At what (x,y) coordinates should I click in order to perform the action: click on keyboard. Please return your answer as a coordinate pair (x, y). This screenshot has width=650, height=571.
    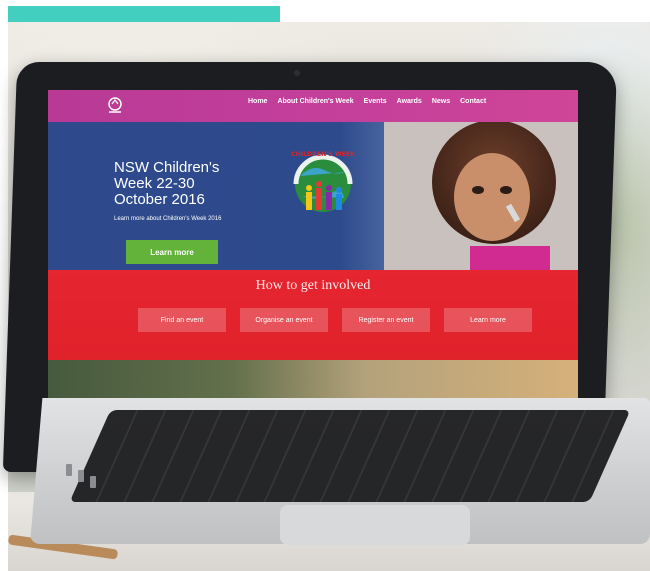
    Looking at the image, I should click on (350, 456).